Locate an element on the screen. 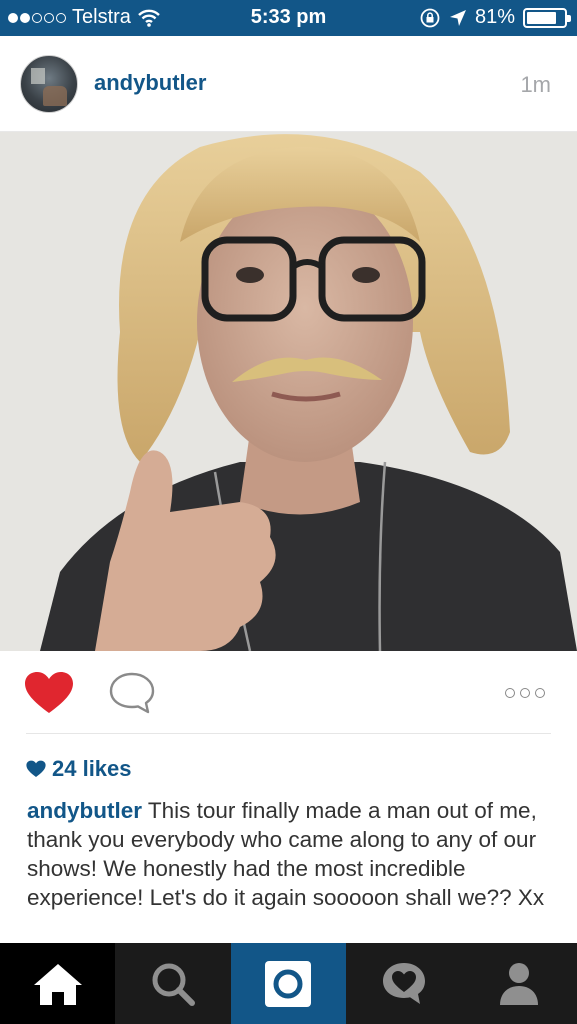  search-icon is located at coordinates (174, 984).